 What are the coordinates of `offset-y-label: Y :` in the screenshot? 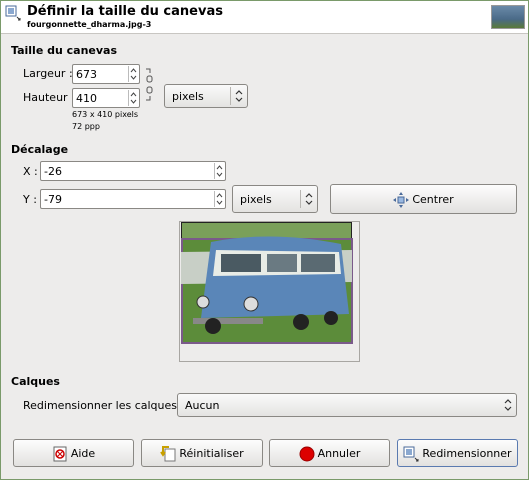 It's located at (30, 199).